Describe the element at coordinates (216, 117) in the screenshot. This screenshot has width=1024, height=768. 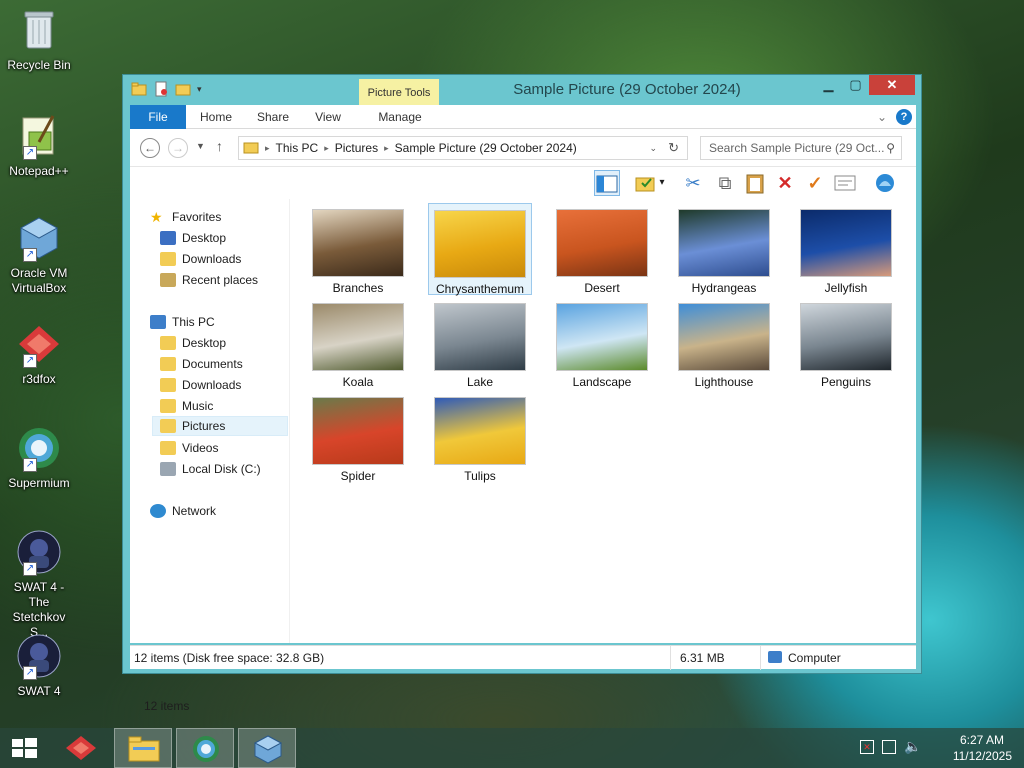
I see `tab-home: Home` at that location.